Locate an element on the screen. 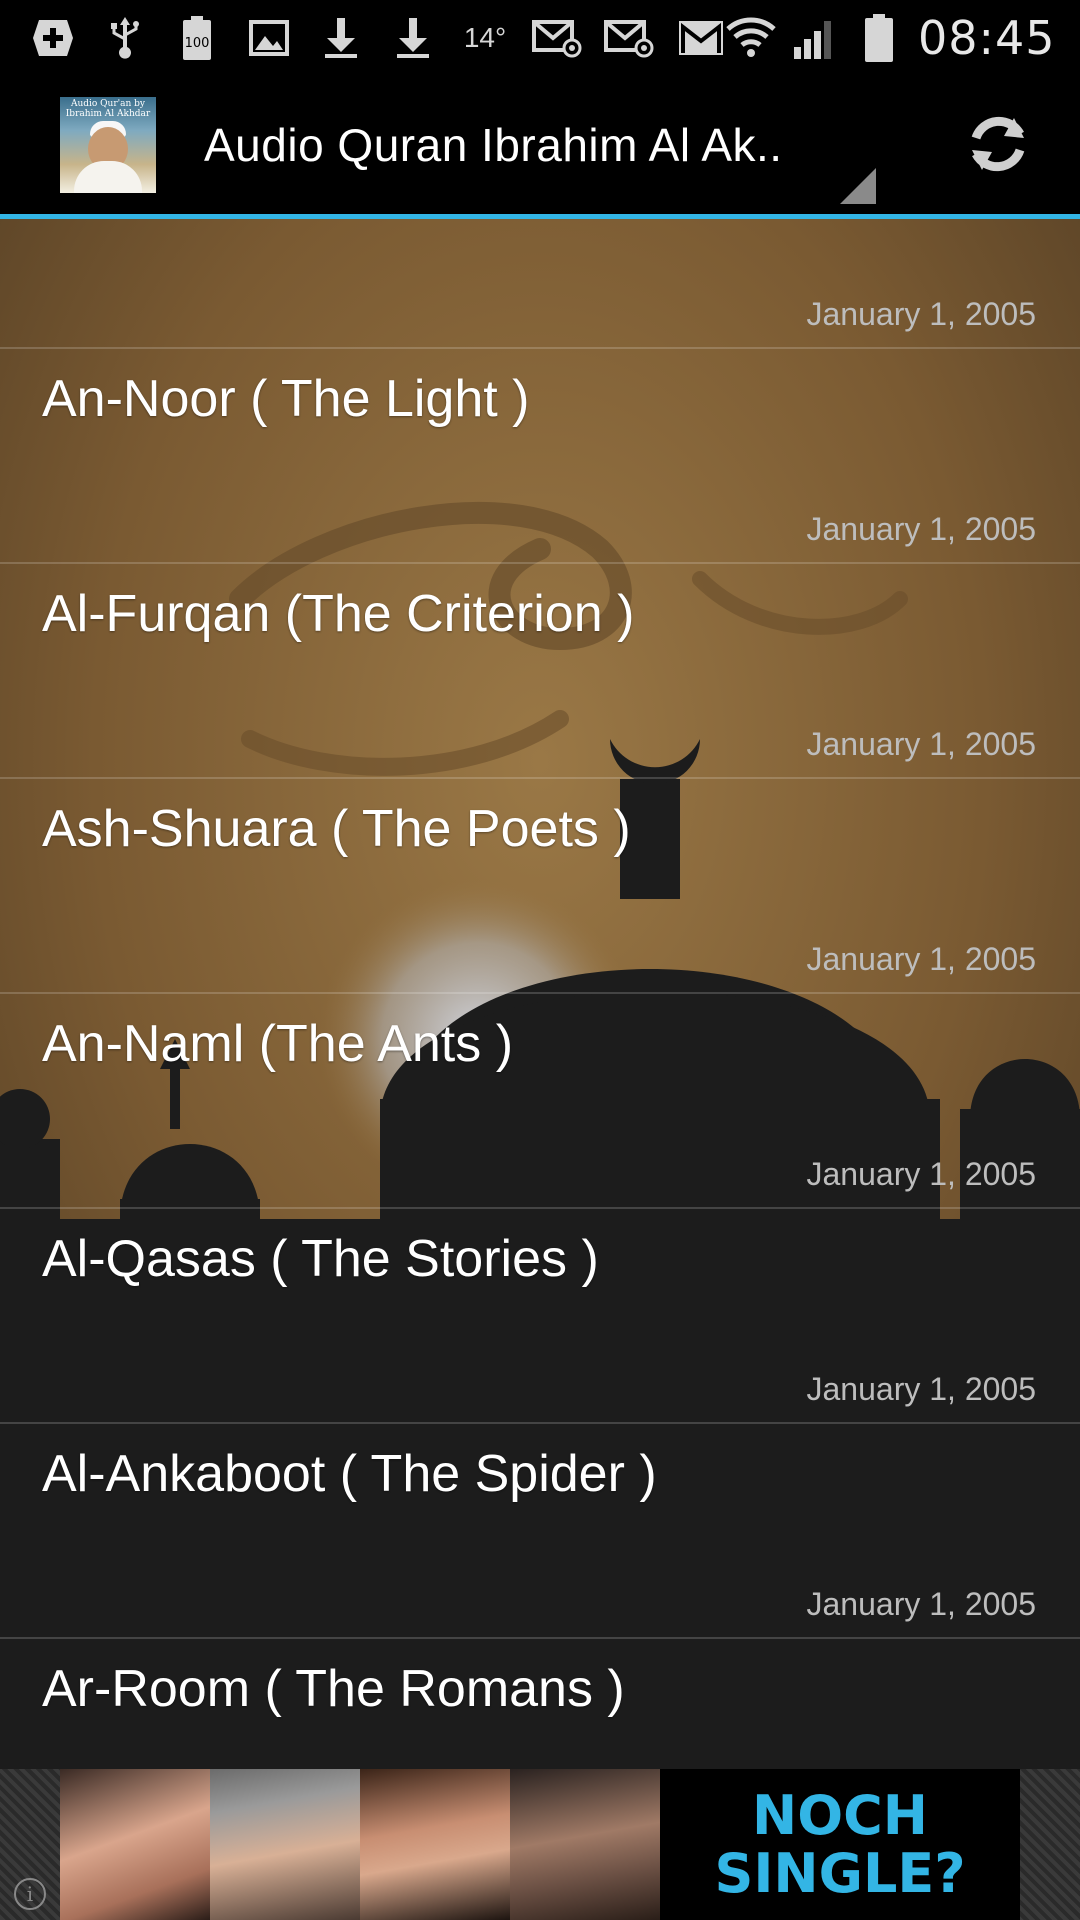 Image resolution: width=1080 pixels, height=1920 pixels. item-title: Al-Ankaboot ( The Spider ) is located at coordinates (349, 1474).